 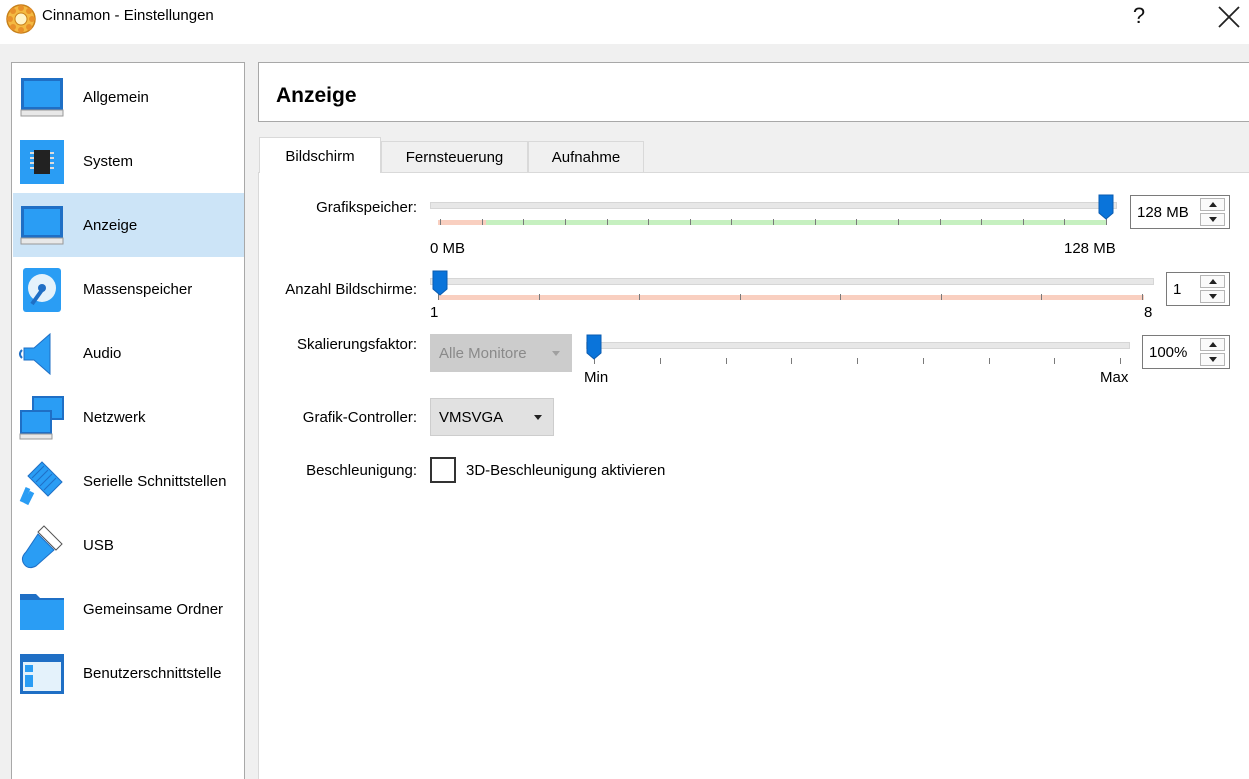 I want to click on monitor-count-decrement-button, so click(x=1212, y=296).